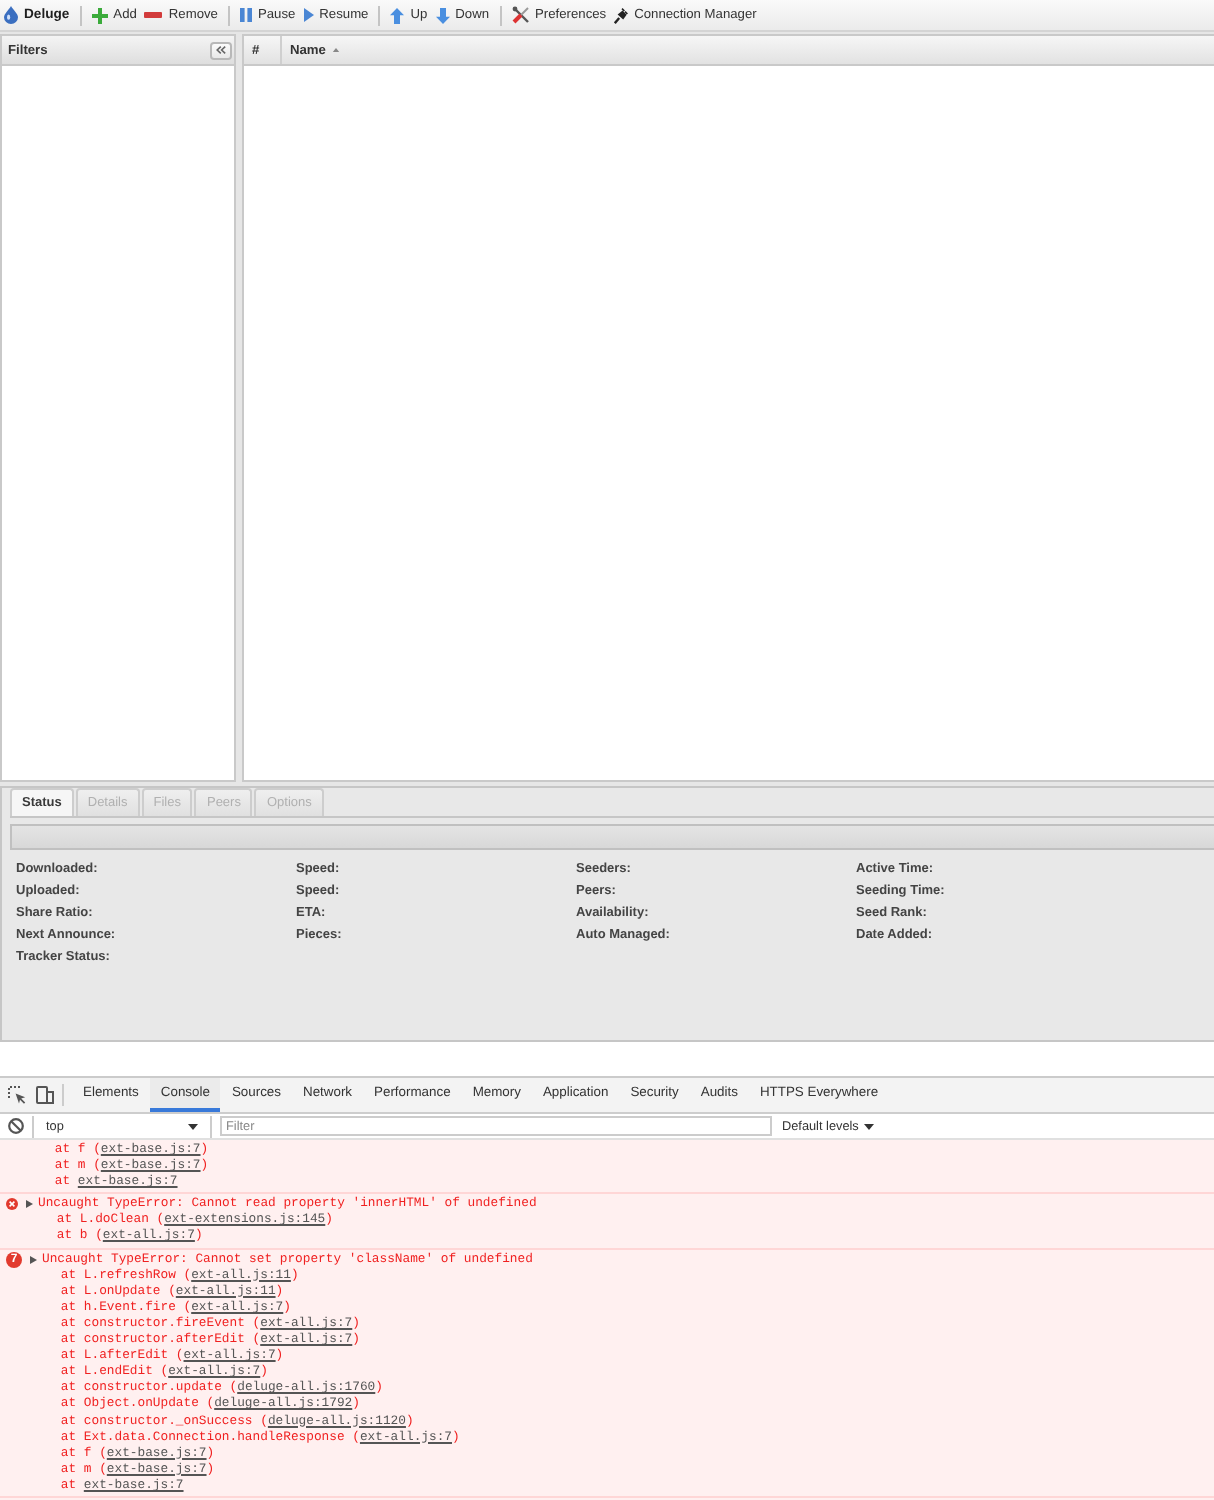 Image resolution: width=1214 pixels, height=1500 pixels. I want to click on block-icon, so click(16, 1126).